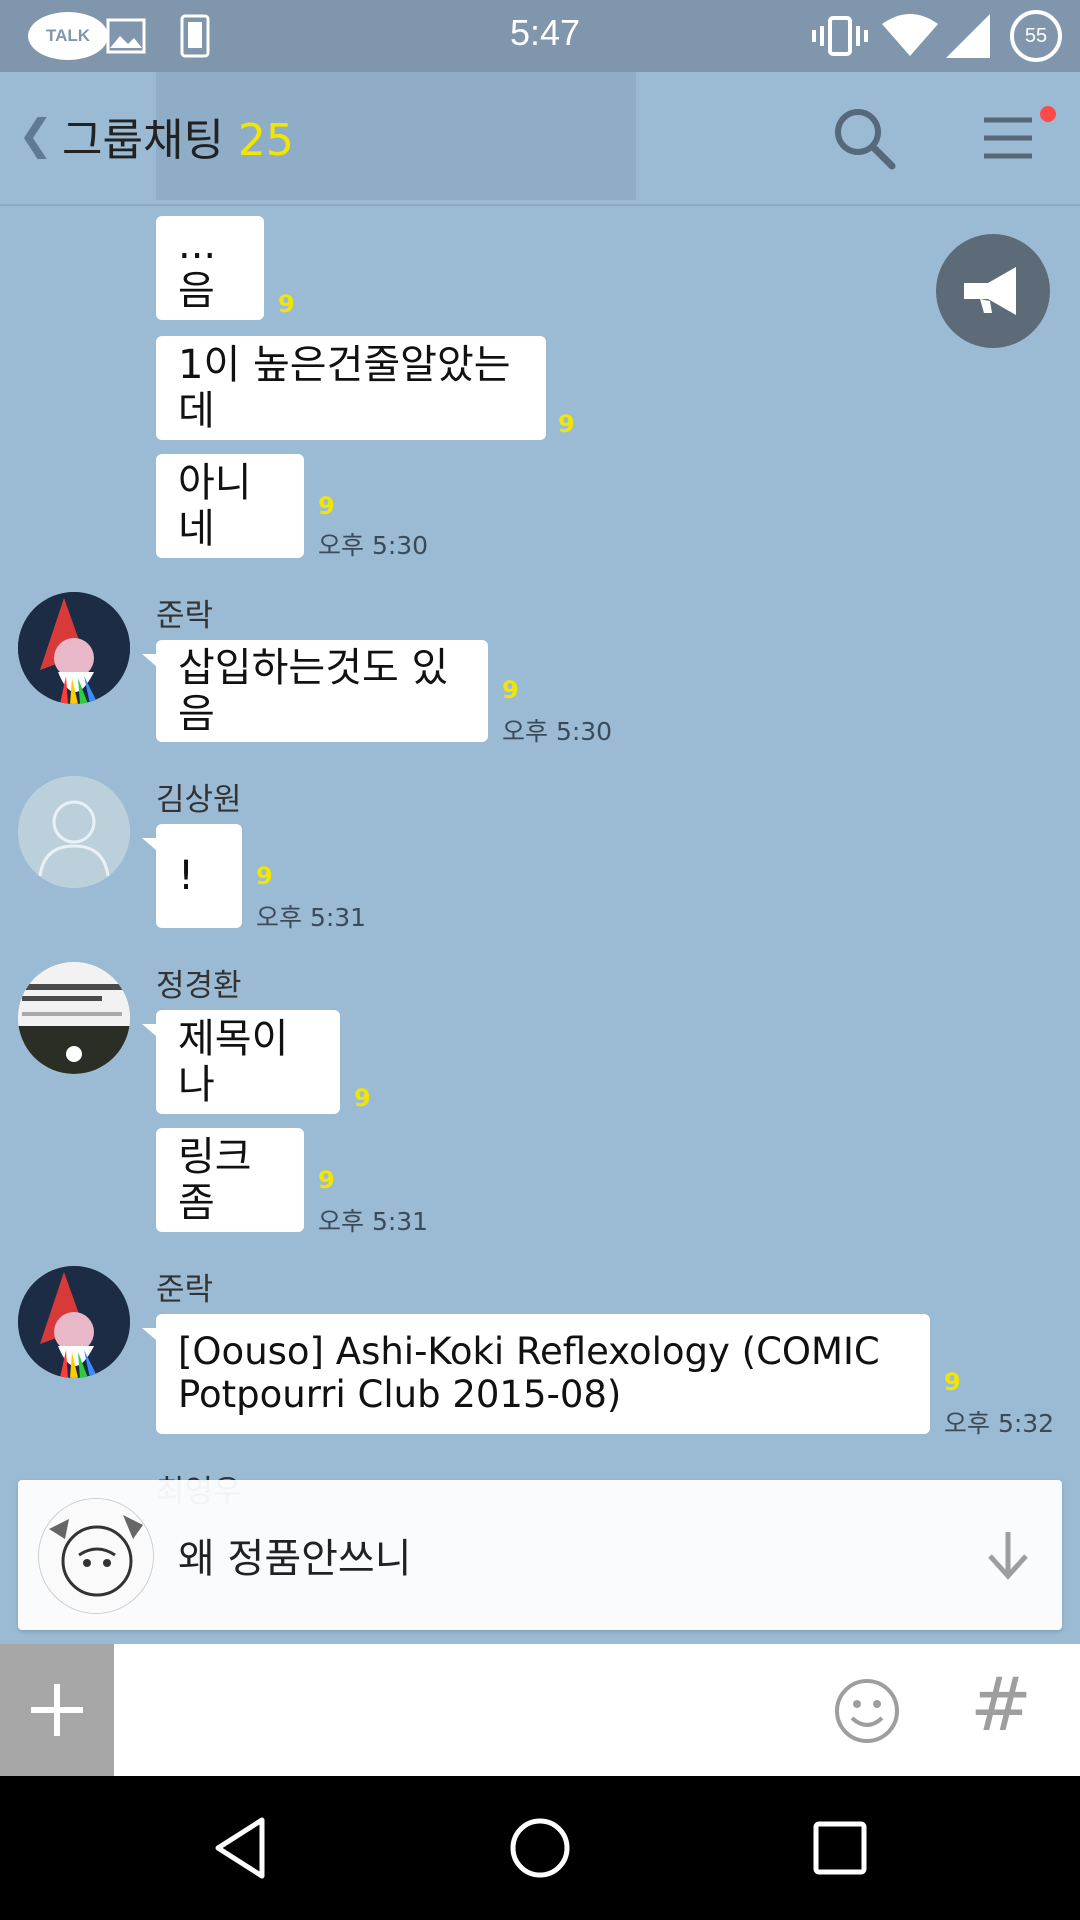  What do you see at coordinates (840, 36) in the screenshot?
I see `vibrate-icon` at bounding box center [840, 36].